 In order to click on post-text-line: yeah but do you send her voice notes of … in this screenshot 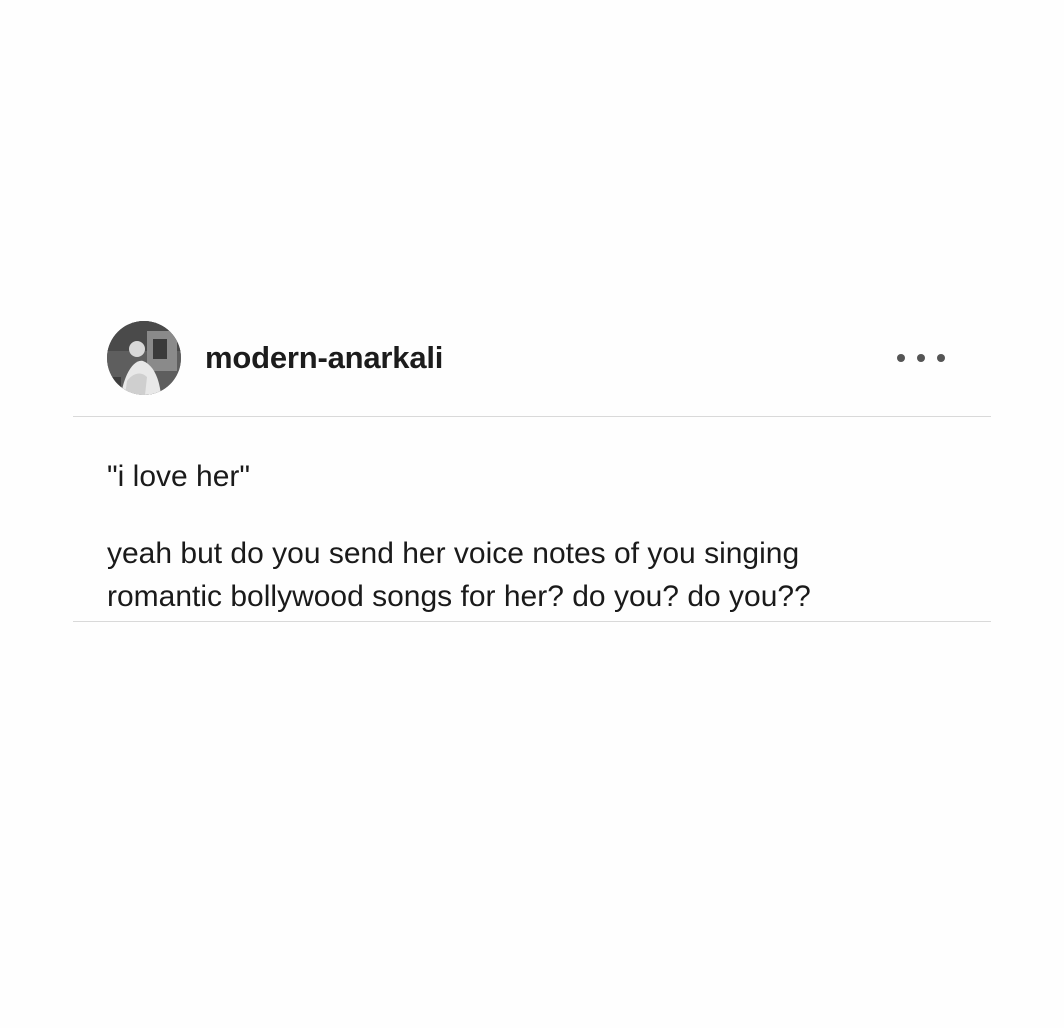, I will do `click(453, 553)`.